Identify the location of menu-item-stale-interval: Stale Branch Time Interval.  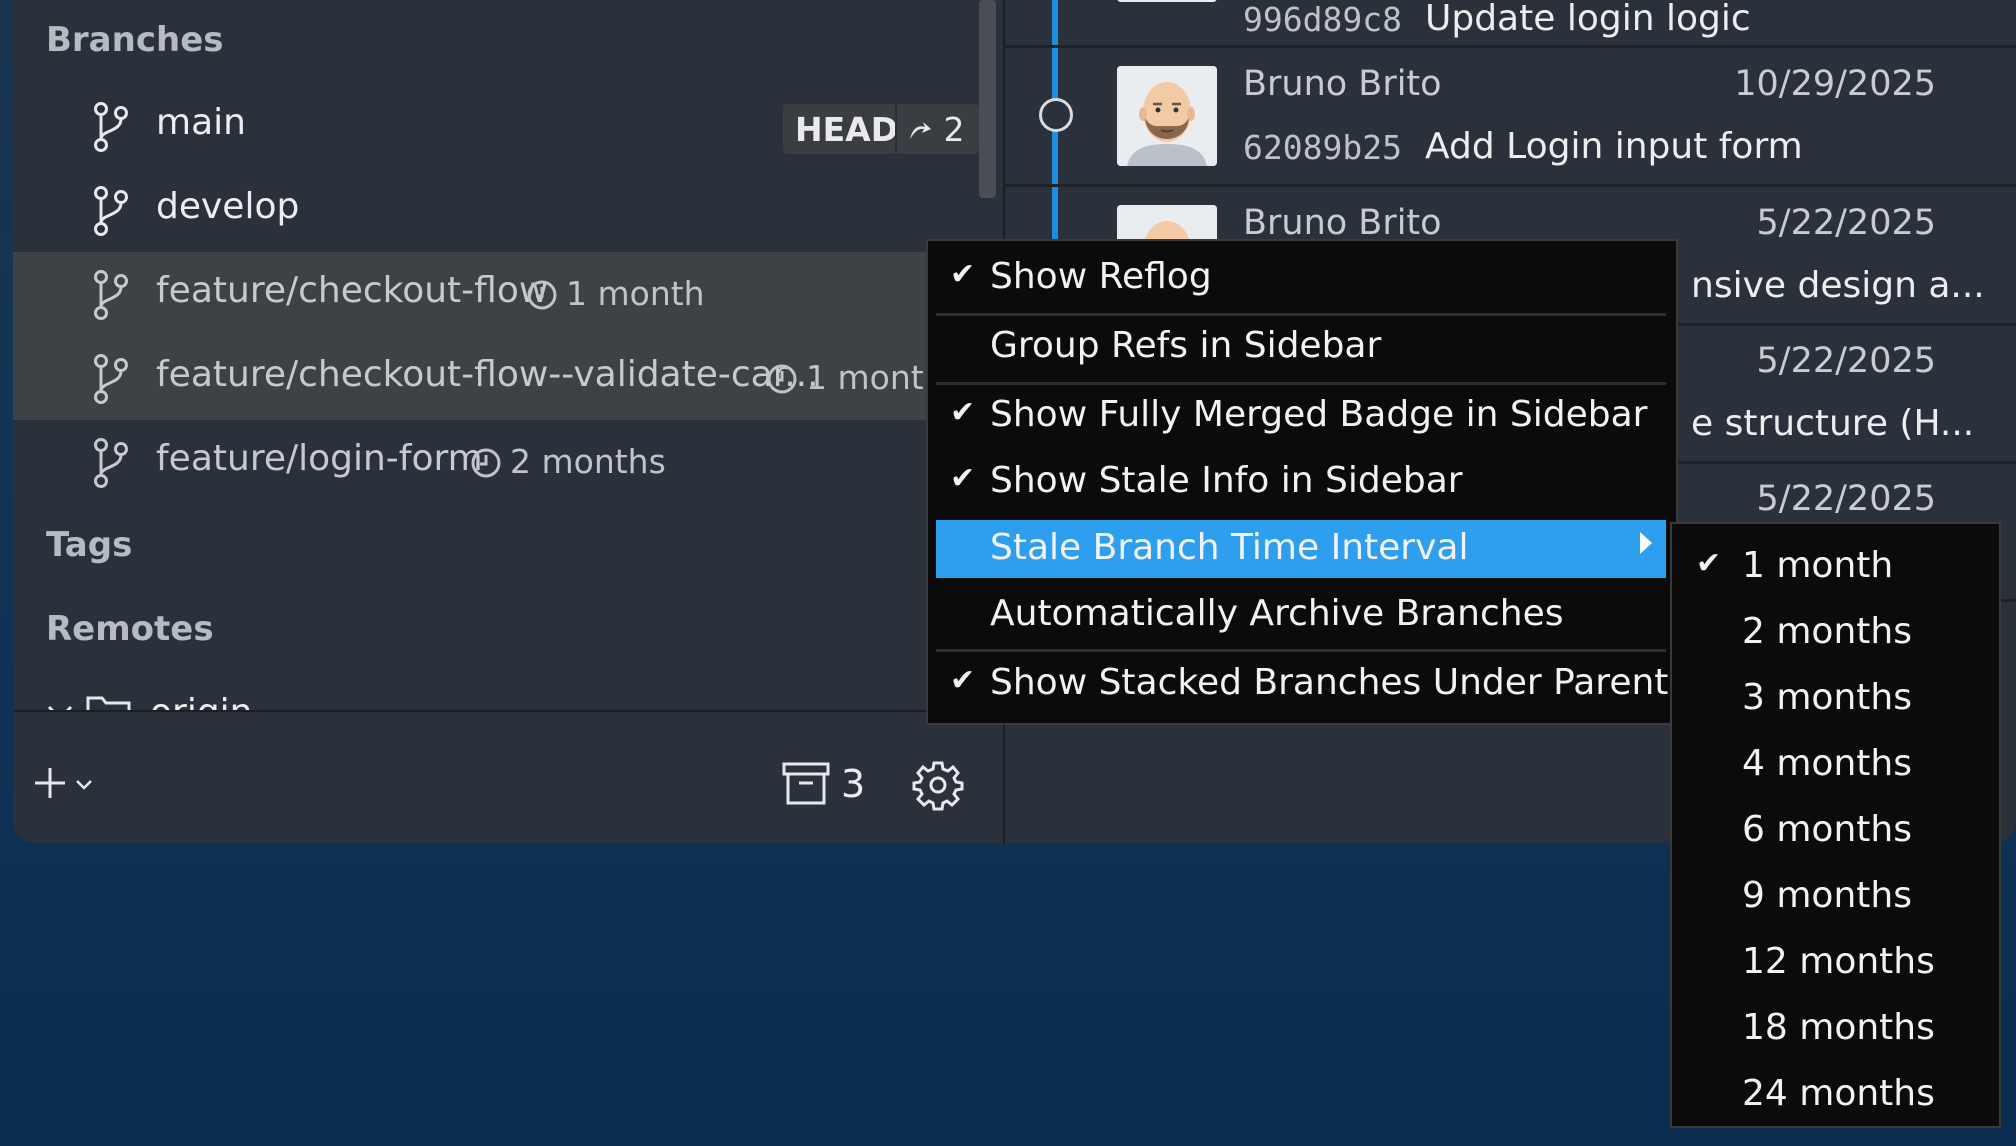
(1301, 549).